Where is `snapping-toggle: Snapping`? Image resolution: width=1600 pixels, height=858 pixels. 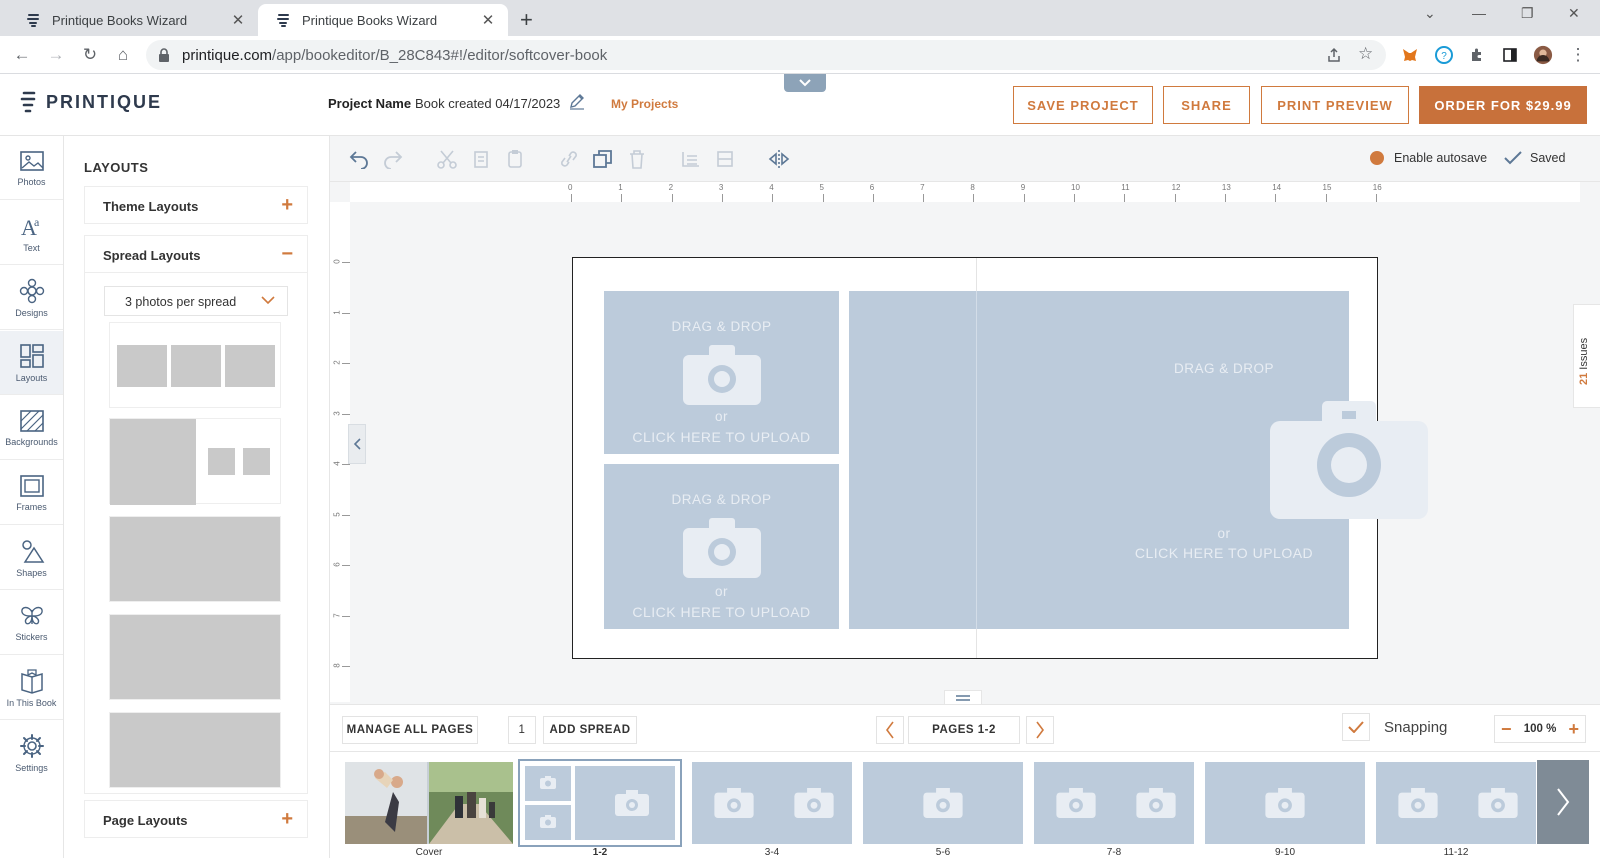
snapping-toggle: Snapping is located at coordinates (1394, 727).